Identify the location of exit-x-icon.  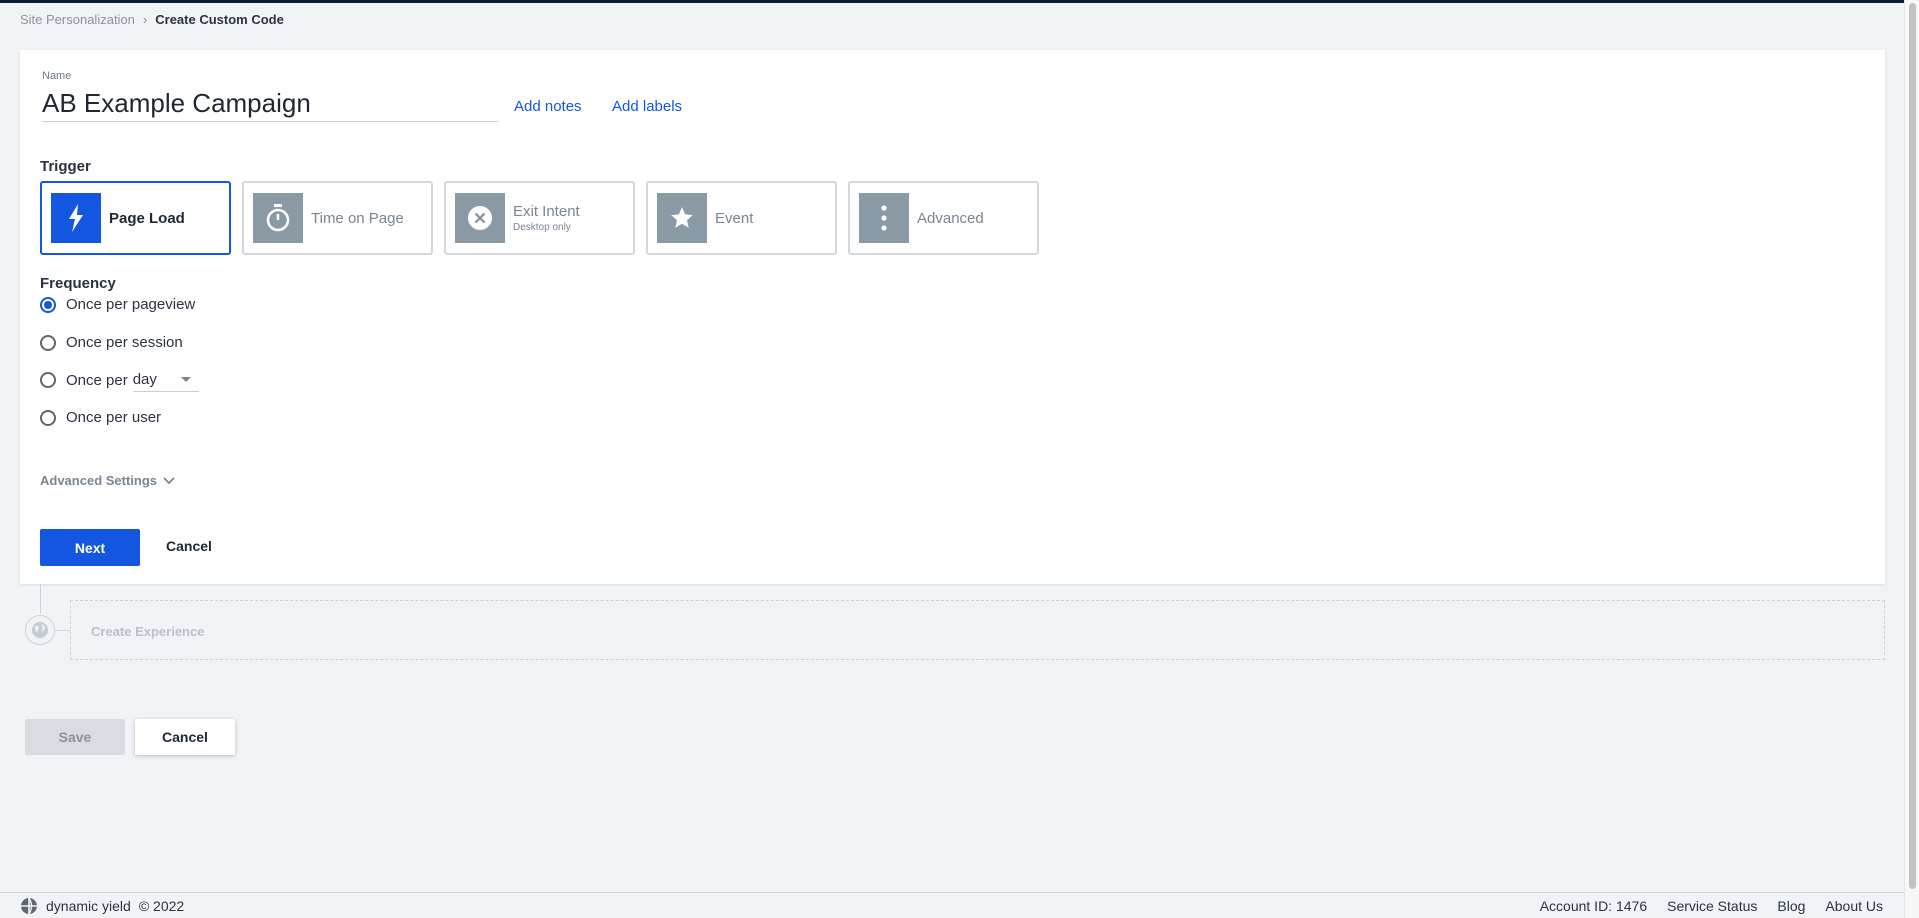
(480, 218).